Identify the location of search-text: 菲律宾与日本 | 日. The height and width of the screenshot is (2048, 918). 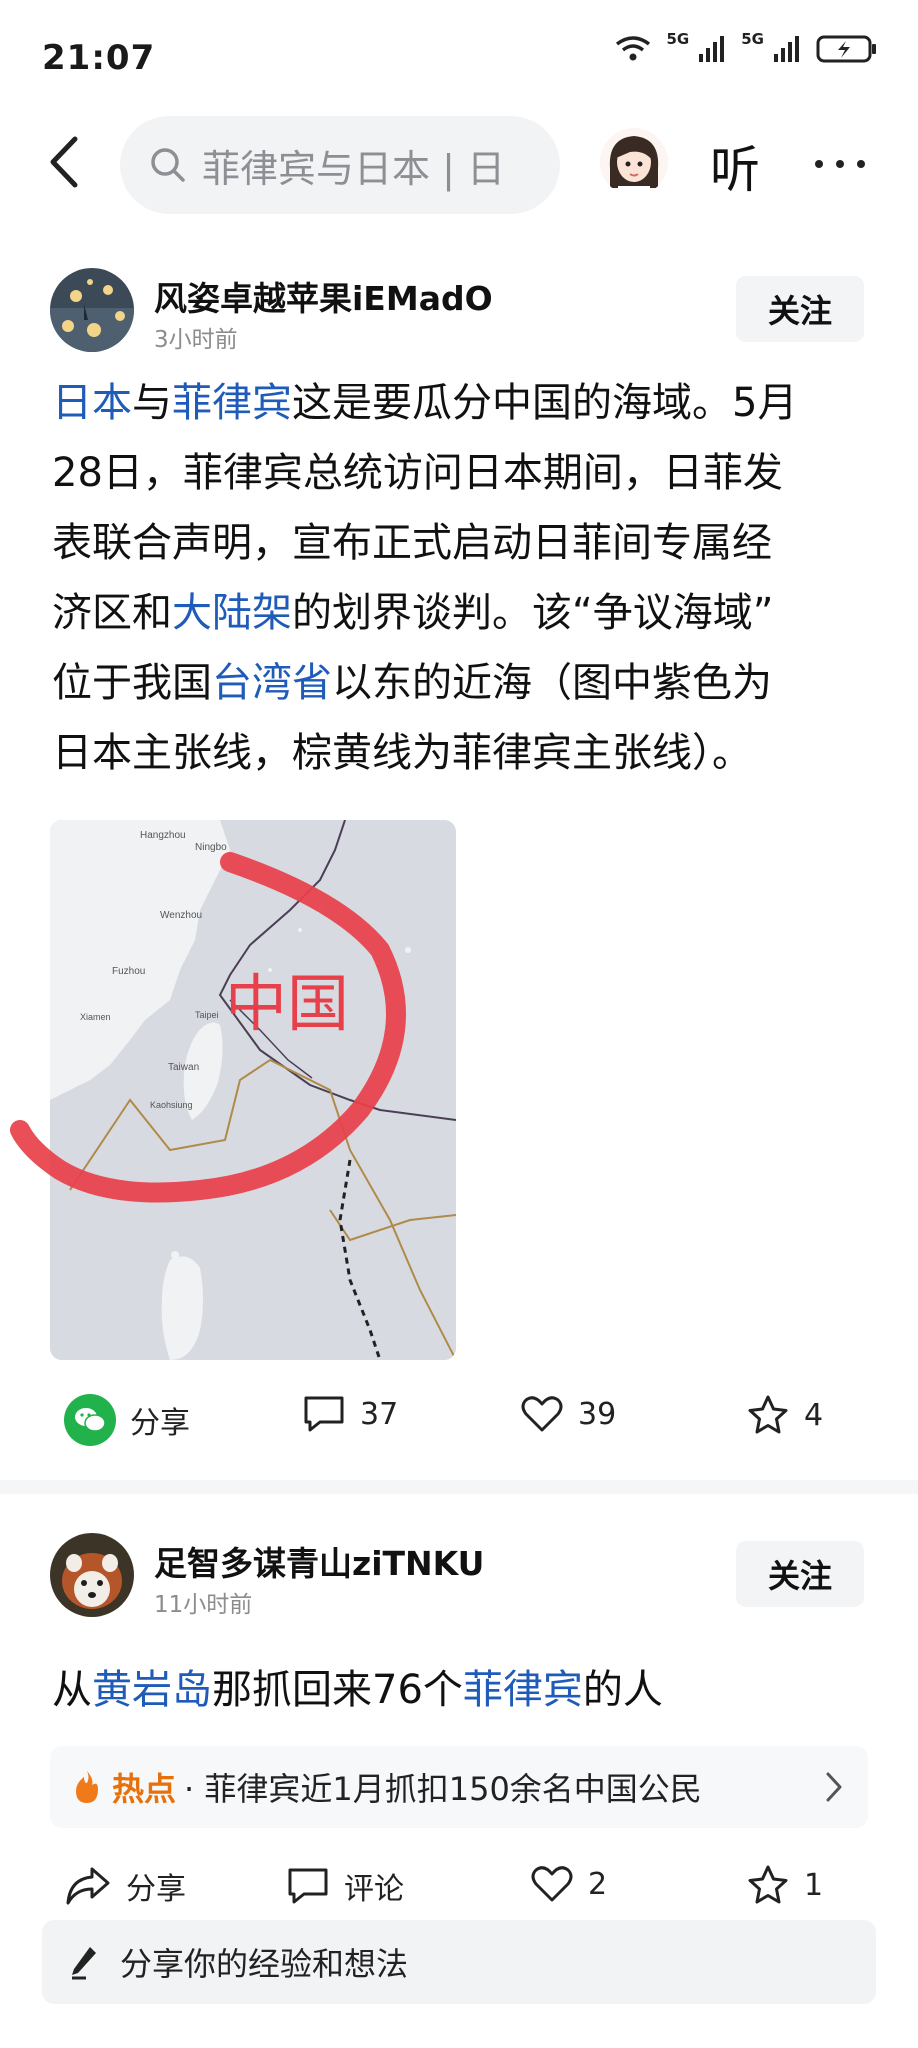
(353, 168).